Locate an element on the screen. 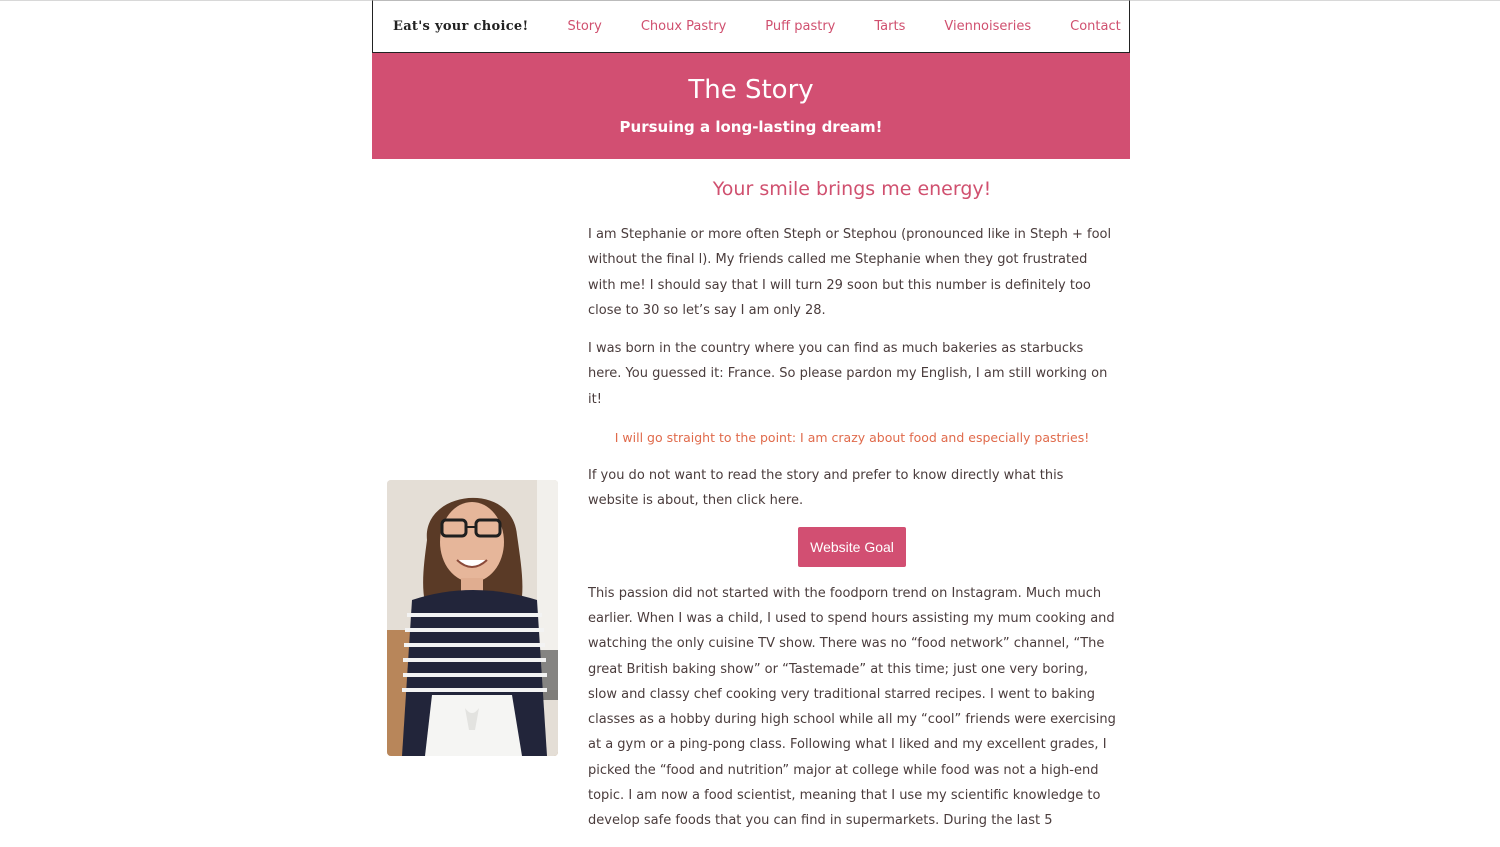 The image size is (1500, 847). nav-item-tarts: Tarts is located at coordinates (889, 26).